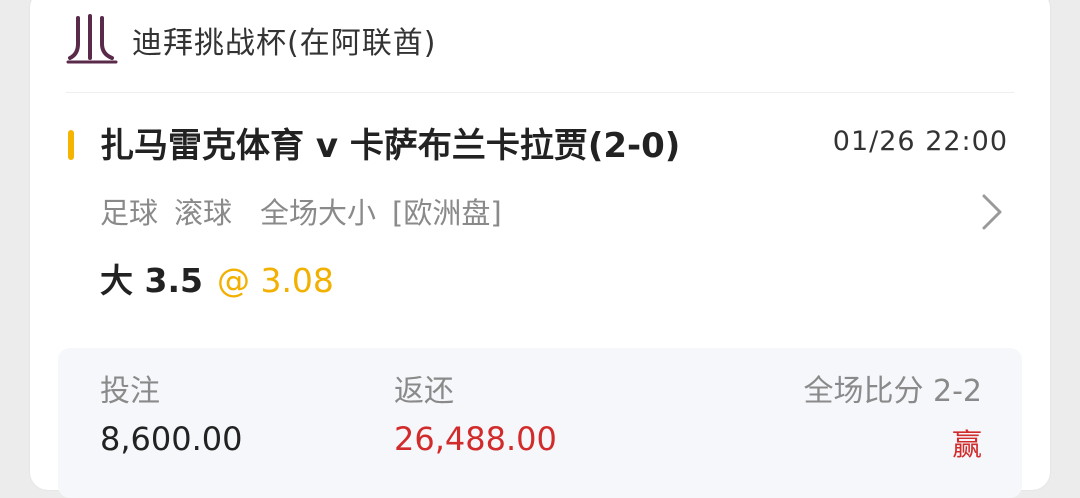 Image resolution: width=1080 pixels, height=498 pixels. What do you see at coordinates (892, 415) in the screenshot?
I see `score-column: 全场比分 2-2 赢` at bounding box center [892, 415].